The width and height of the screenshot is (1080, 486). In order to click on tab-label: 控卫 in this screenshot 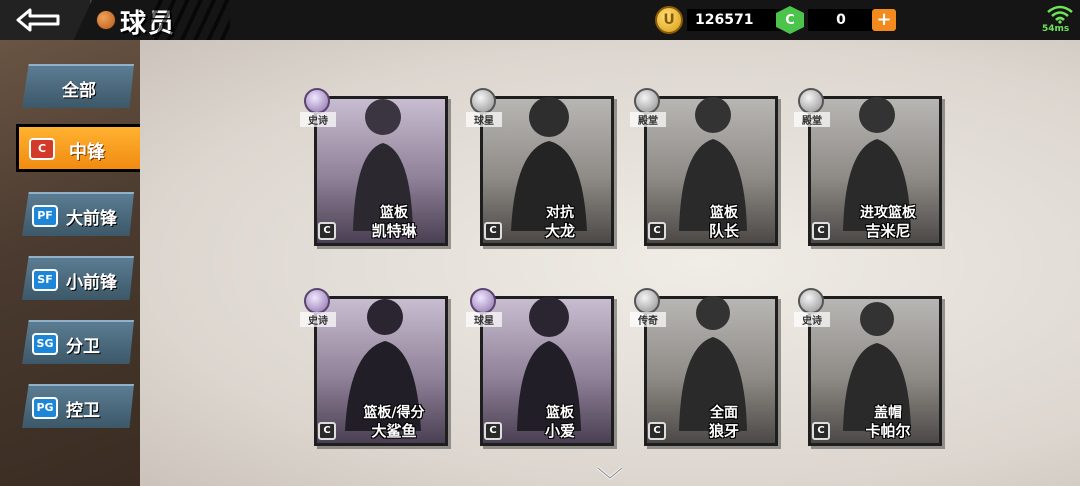, I will do `click(83, 411)`.